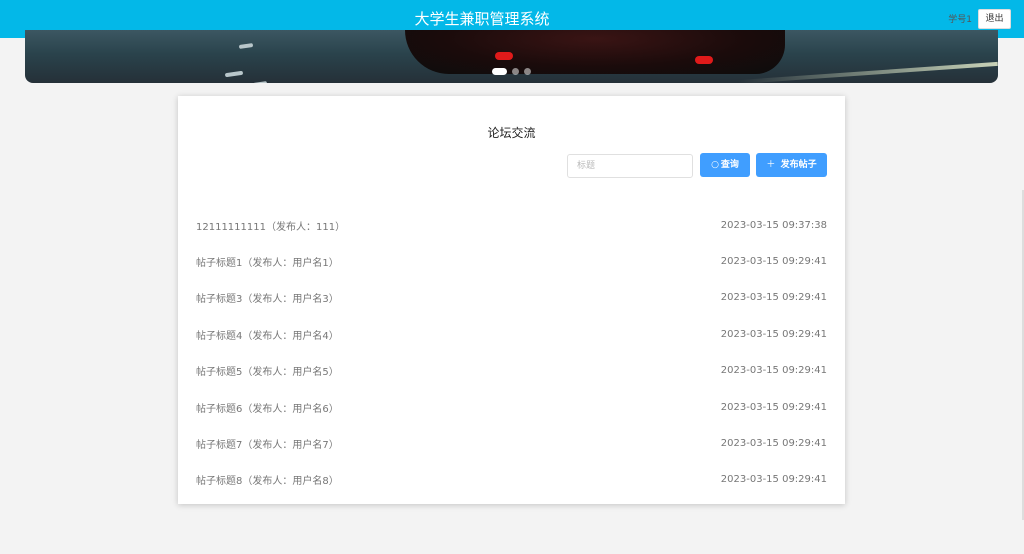 The image size is (1024, 554). Describe the element at coordinates (511, 371) in the screenshot. I see `list-item: 帖子标题5（发布人：用户名5） 2023-03-15 09:29:41` at that location.